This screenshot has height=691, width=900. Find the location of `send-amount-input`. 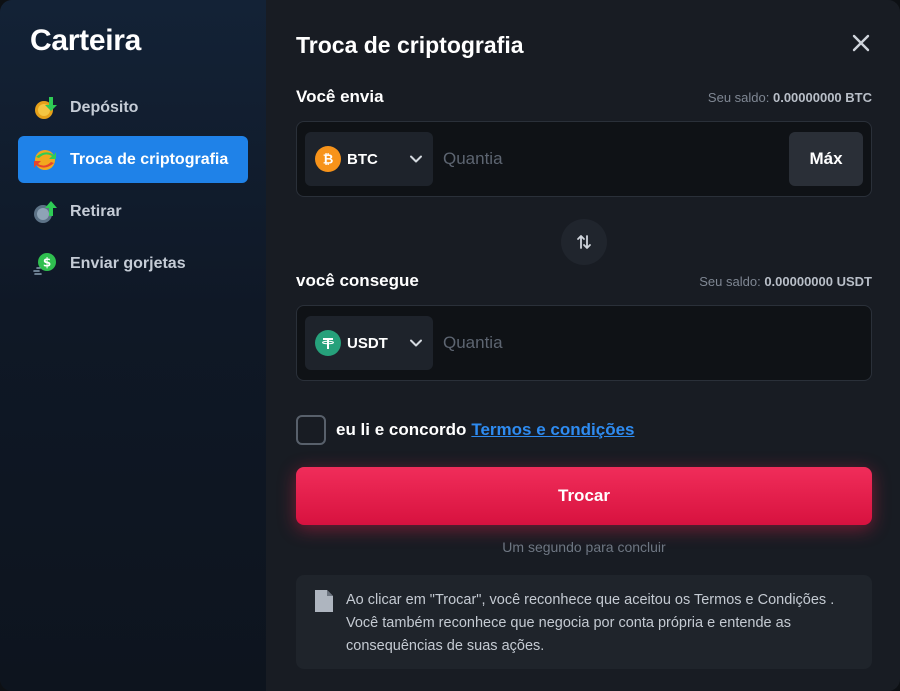

send-amount-input is located at coordinates (611, 159).